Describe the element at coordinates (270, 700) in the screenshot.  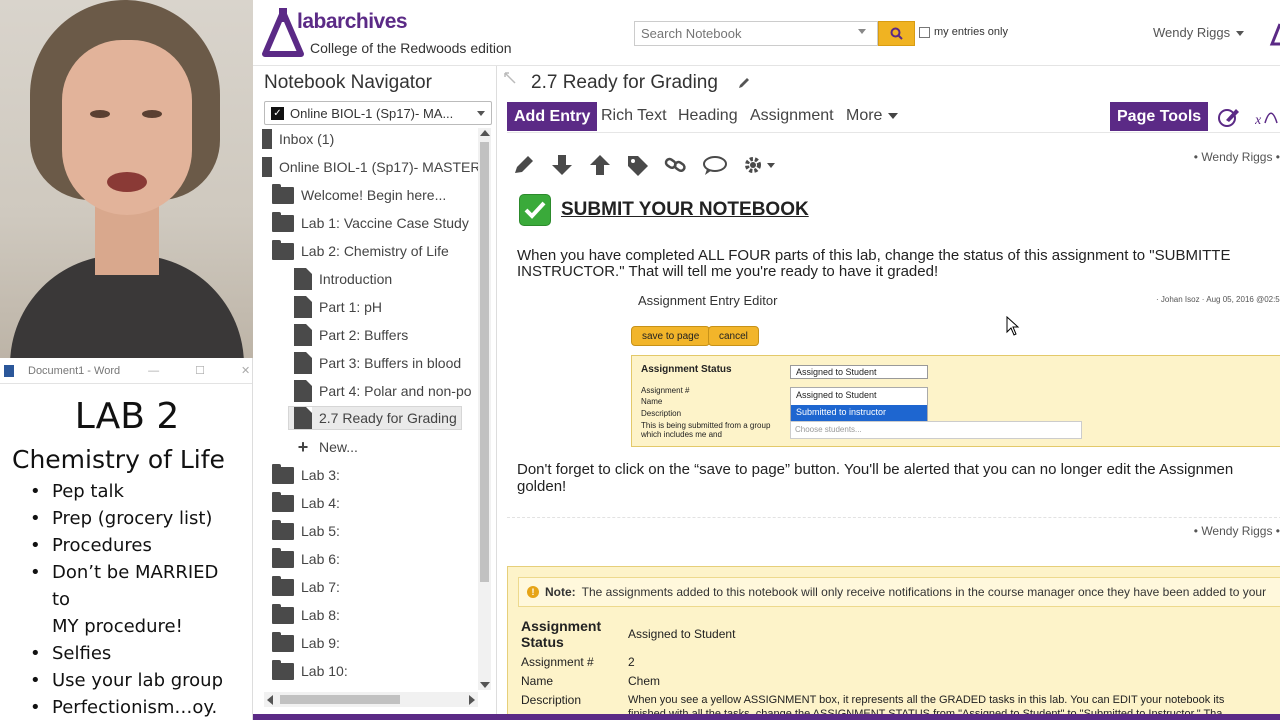
I see `scroll-left-icon` at that location.